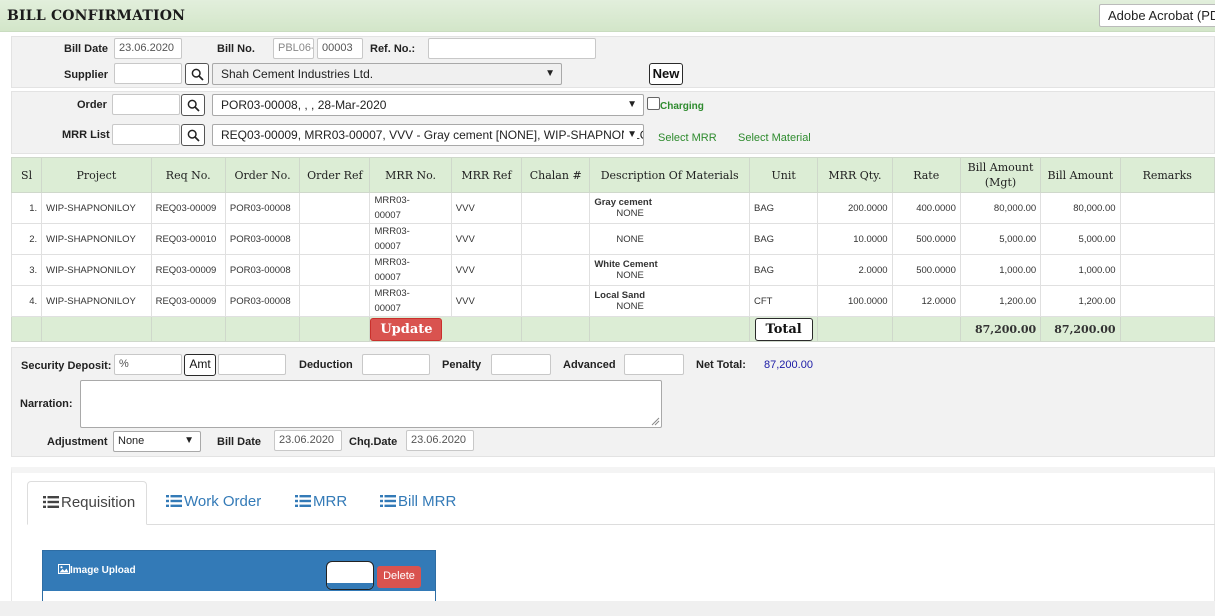 This screenshot has width=1215, height=616. Describe the element at coordinates (146, 134) in the screenshot. I see `mrr-code-field` at that location.